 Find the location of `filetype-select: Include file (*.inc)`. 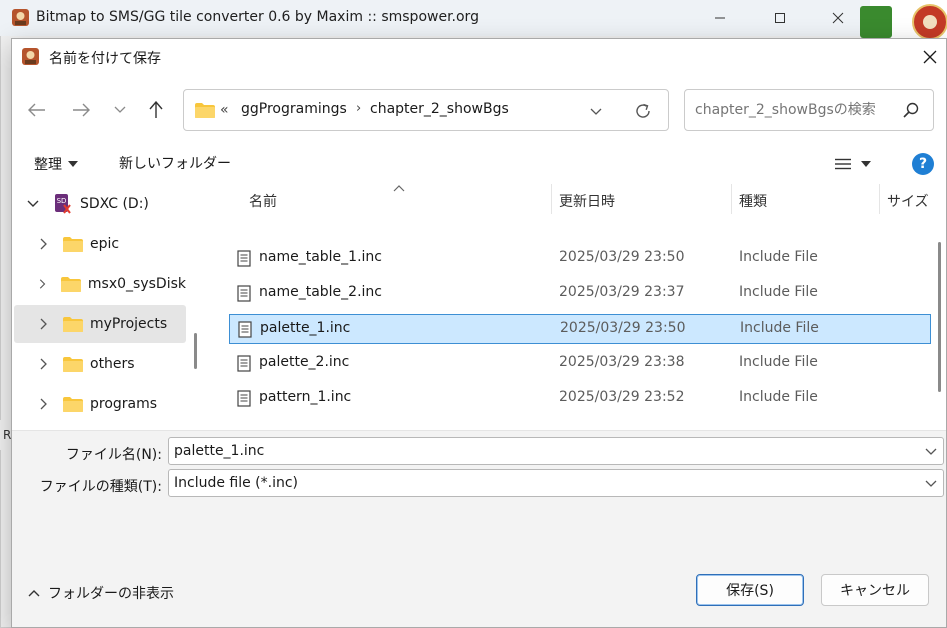

filetype-select: Include file (*.inc) is located at coordinates (556, 483).